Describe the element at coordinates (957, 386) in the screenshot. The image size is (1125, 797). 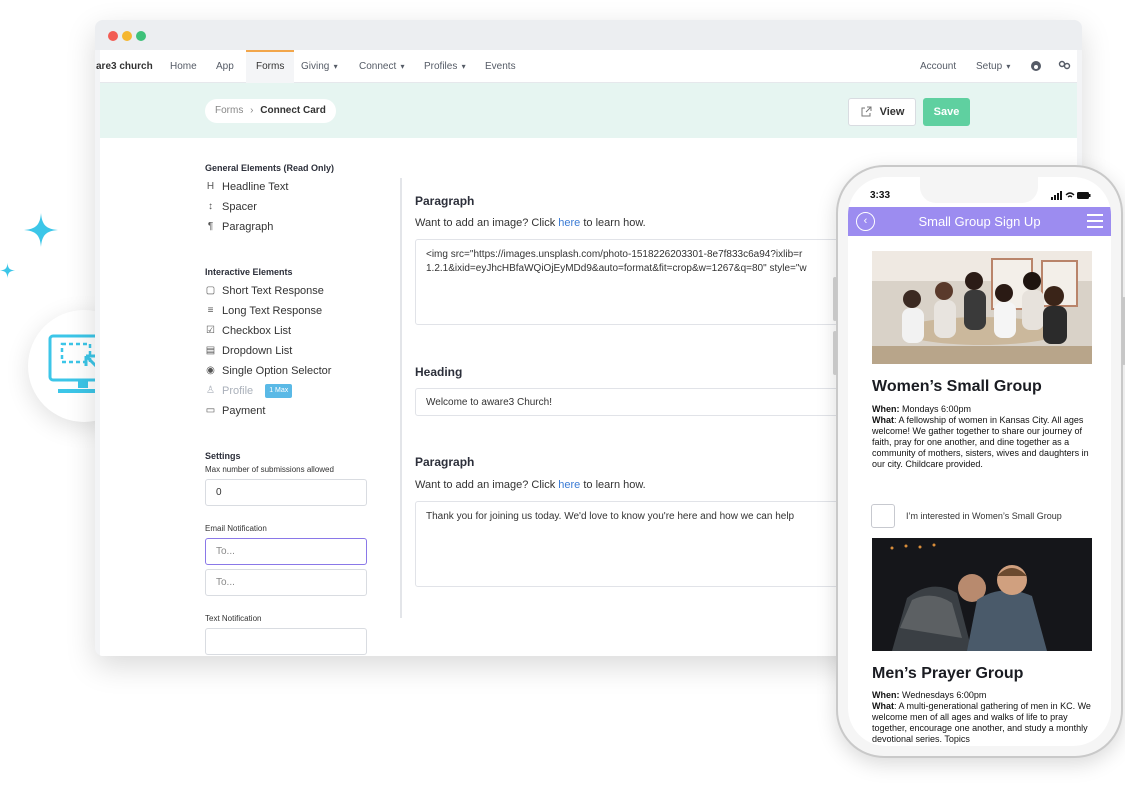
I see `group-title-women: Women’s Small Group` at that location.